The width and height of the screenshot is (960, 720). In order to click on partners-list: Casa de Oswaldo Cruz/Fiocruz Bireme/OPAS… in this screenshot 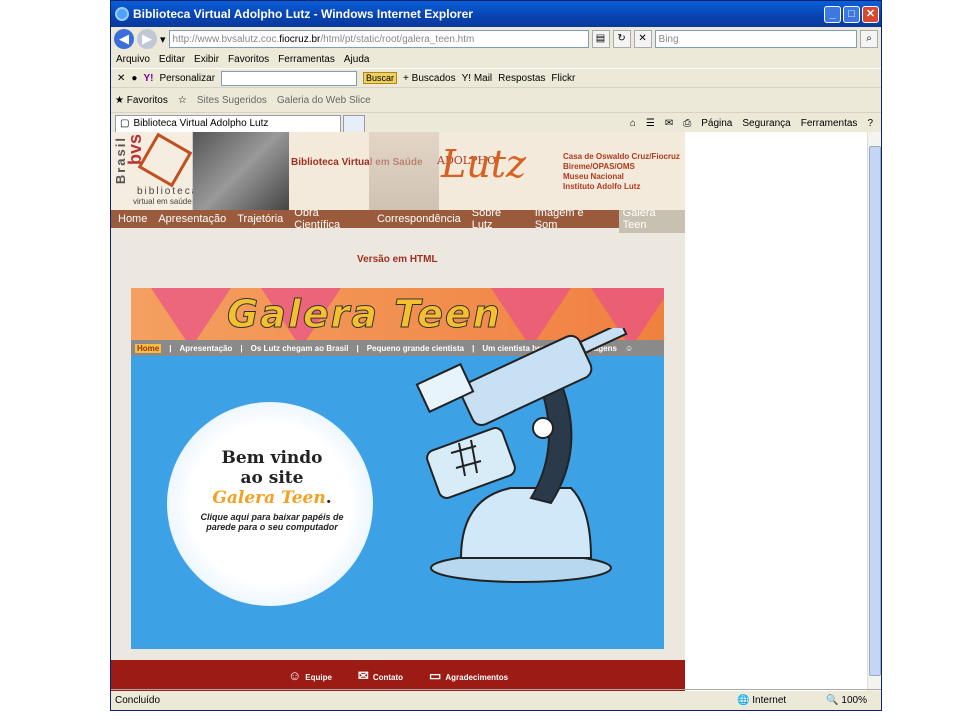, I will do `click(621, 172)`.